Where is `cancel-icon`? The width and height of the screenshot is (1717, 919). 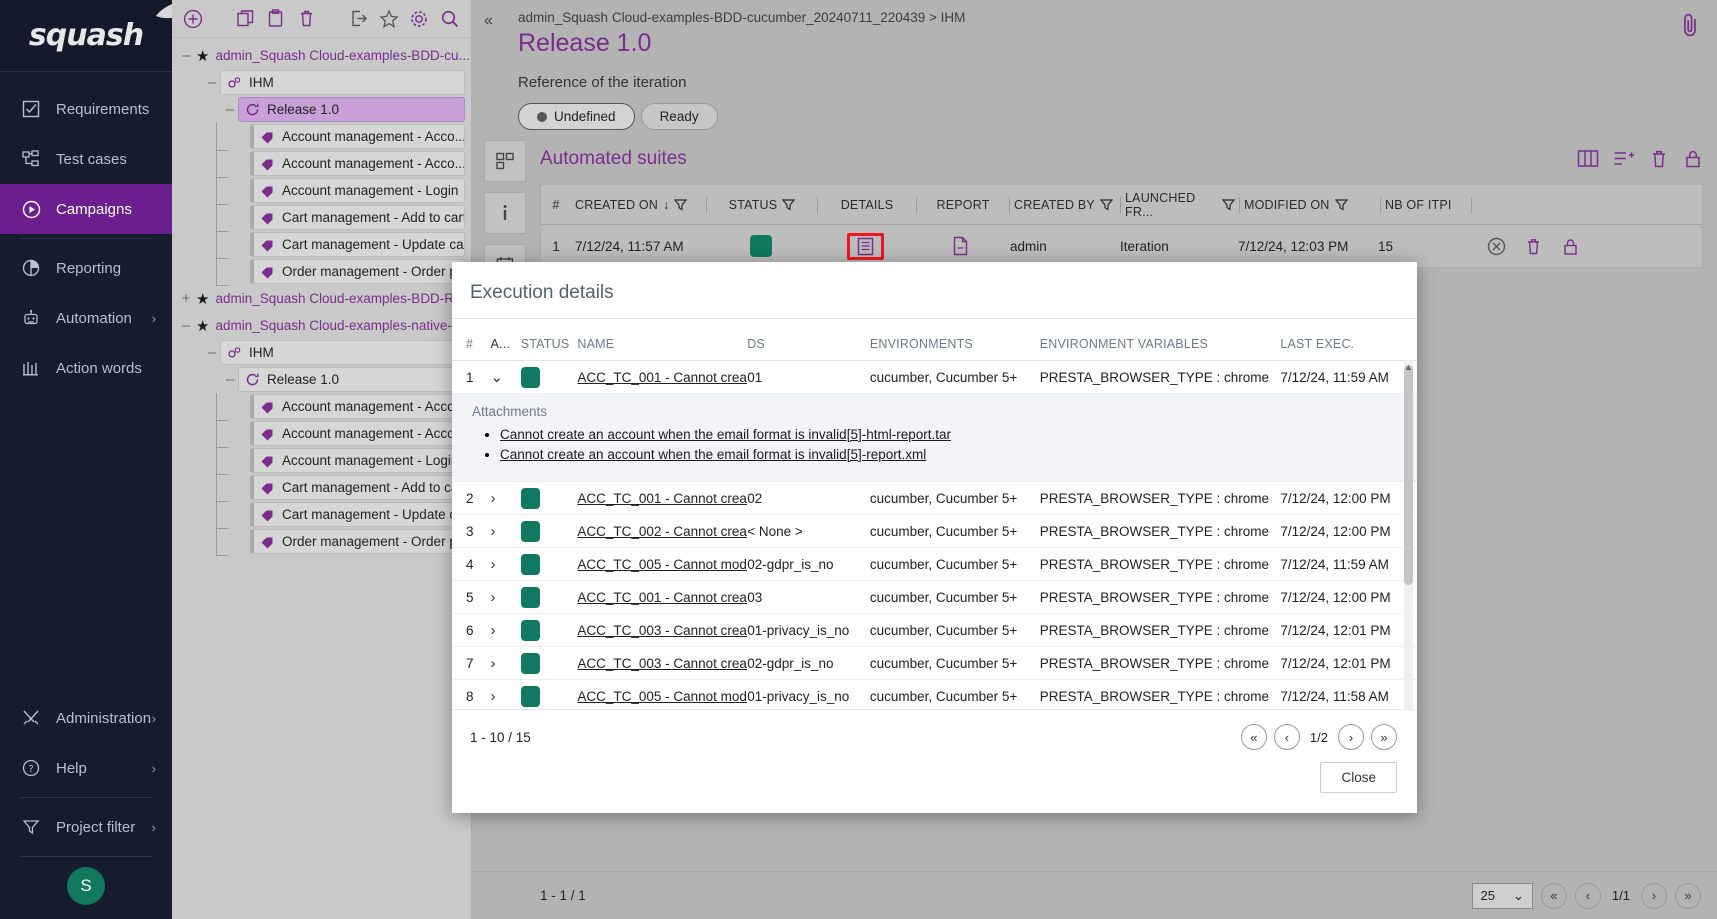
cancel-icon is located at coordinates (1496, 246).